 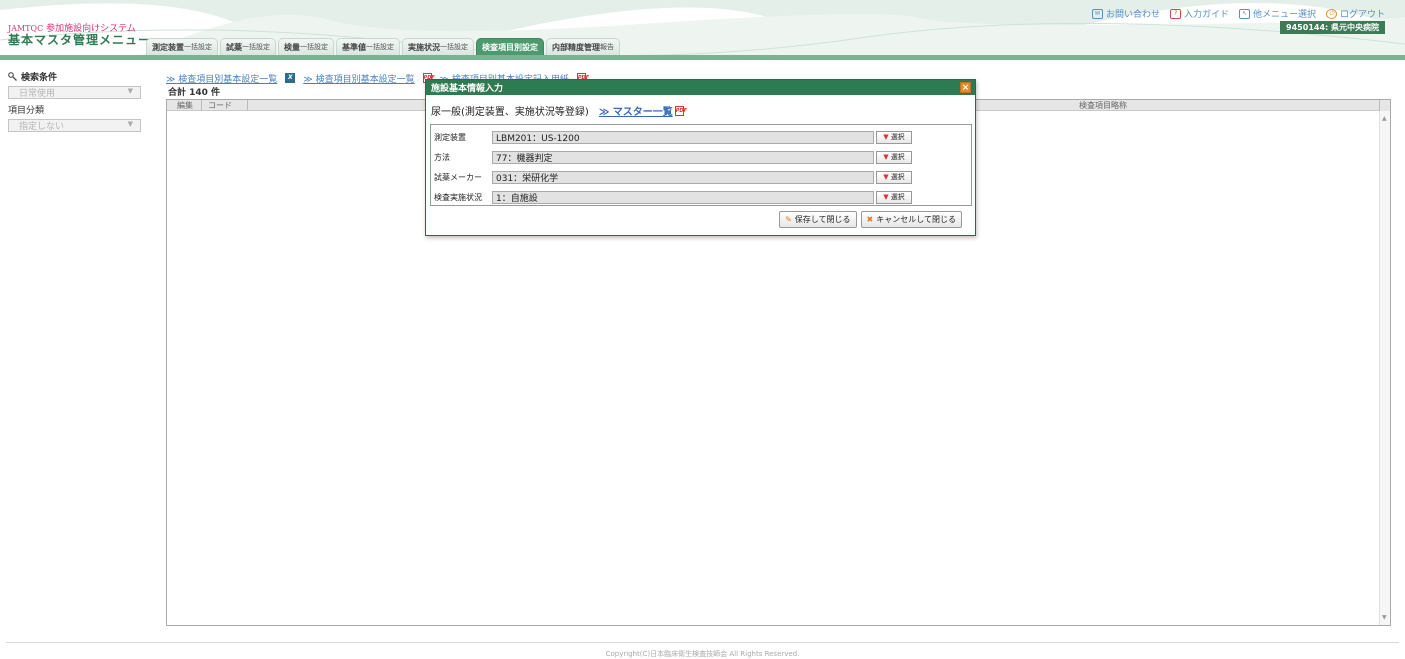 What do you see at coordinates (683, 177) in the screenshot?
I see `reagent-maker-field: 031：栄研化学` at bounding box center [683, 177].